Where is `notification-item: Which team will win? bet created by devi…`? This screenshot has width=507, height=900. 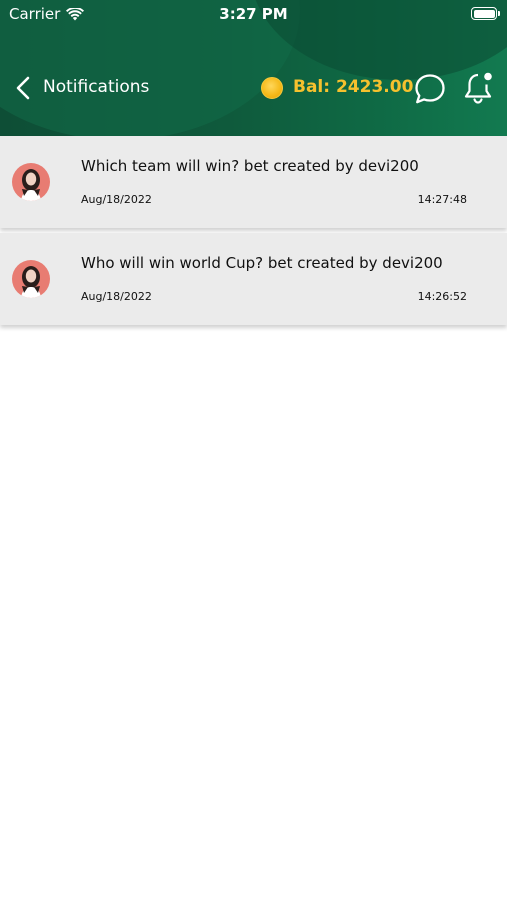 notification-item: Which team will win? bet created by devi… is located at coordinates (253, 182).